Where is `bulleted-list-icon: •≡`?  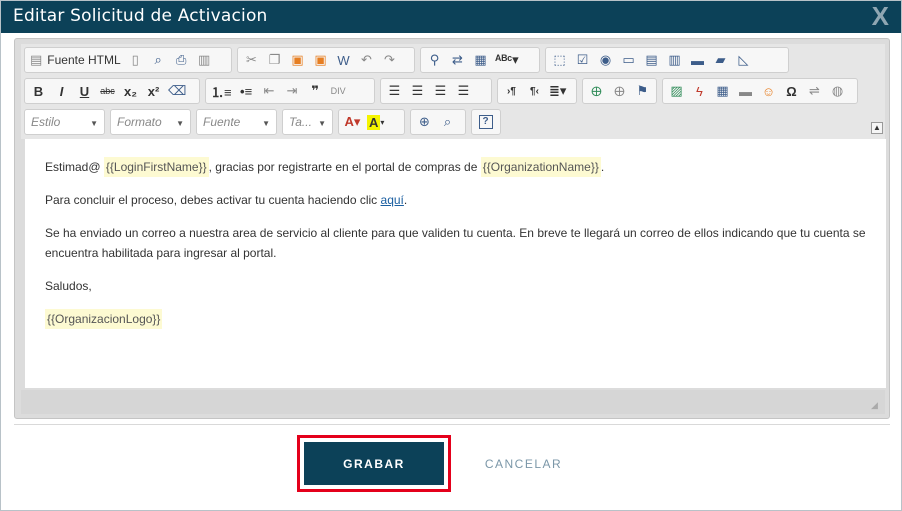
bulleted-list-icon: •≡ is located at coordinates (246, 91).